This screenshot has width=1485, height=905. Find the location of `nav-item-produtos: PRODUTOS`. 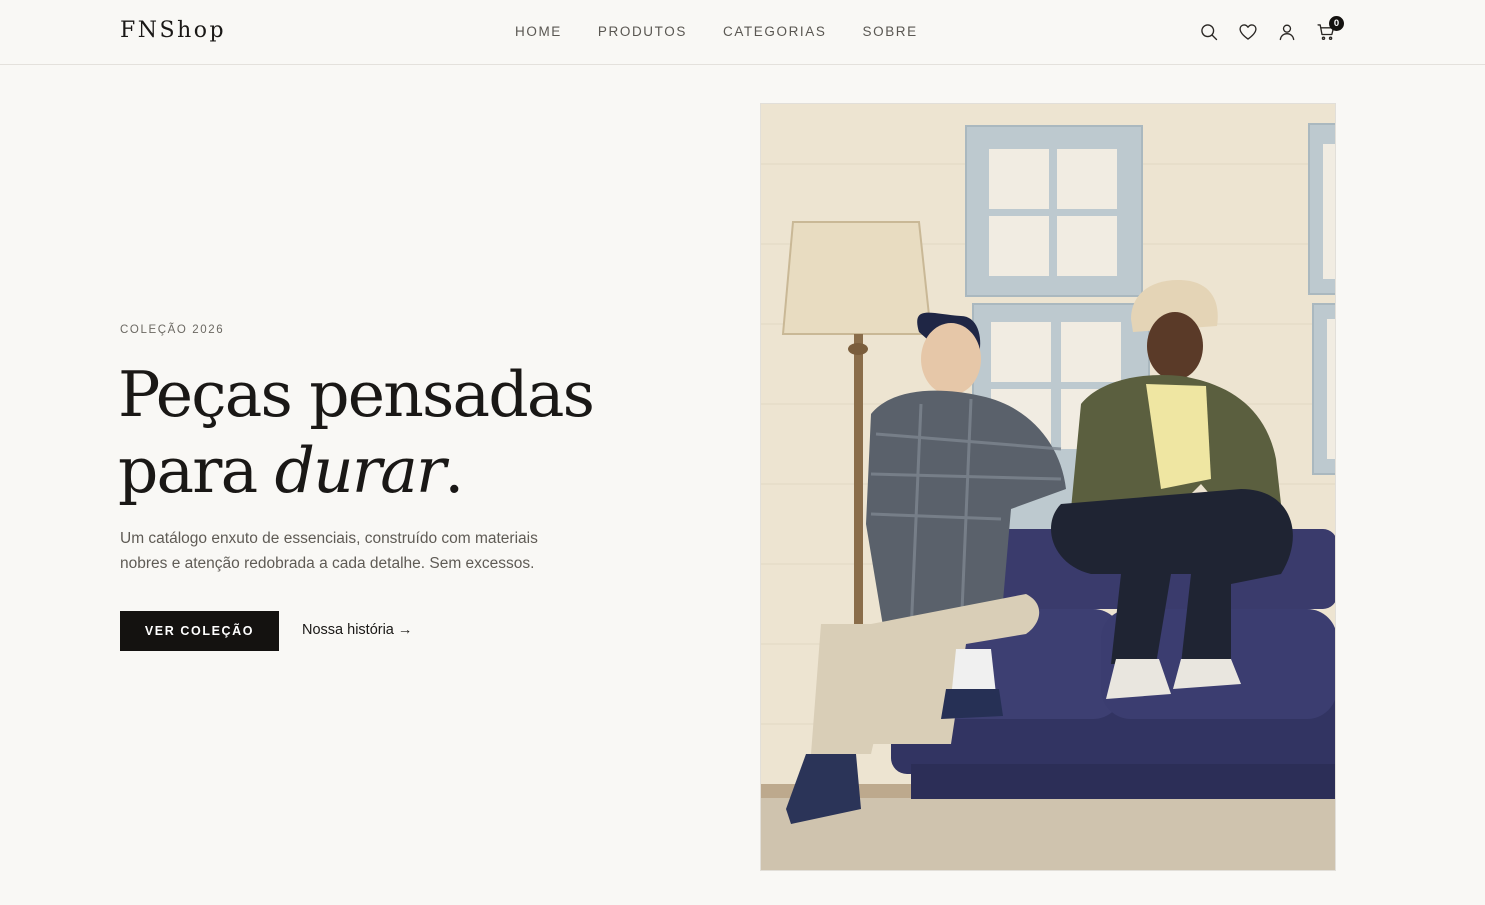

nav-item-produtos: PRODUTOS is located at coordinates (642, 31).